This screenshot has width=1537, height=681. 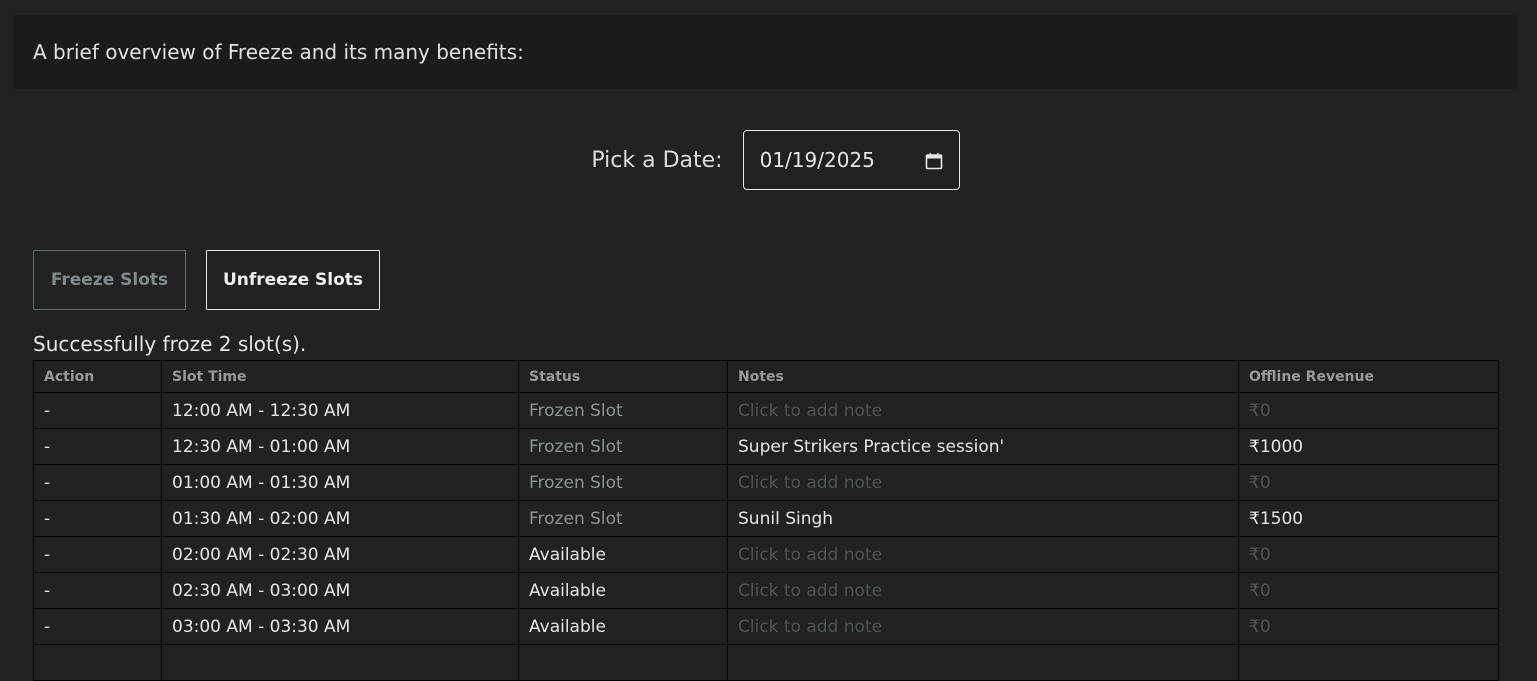 I want to click on slot-time-cell: 01:30 AM - 02:00 AM, so click(x=340, y=518).